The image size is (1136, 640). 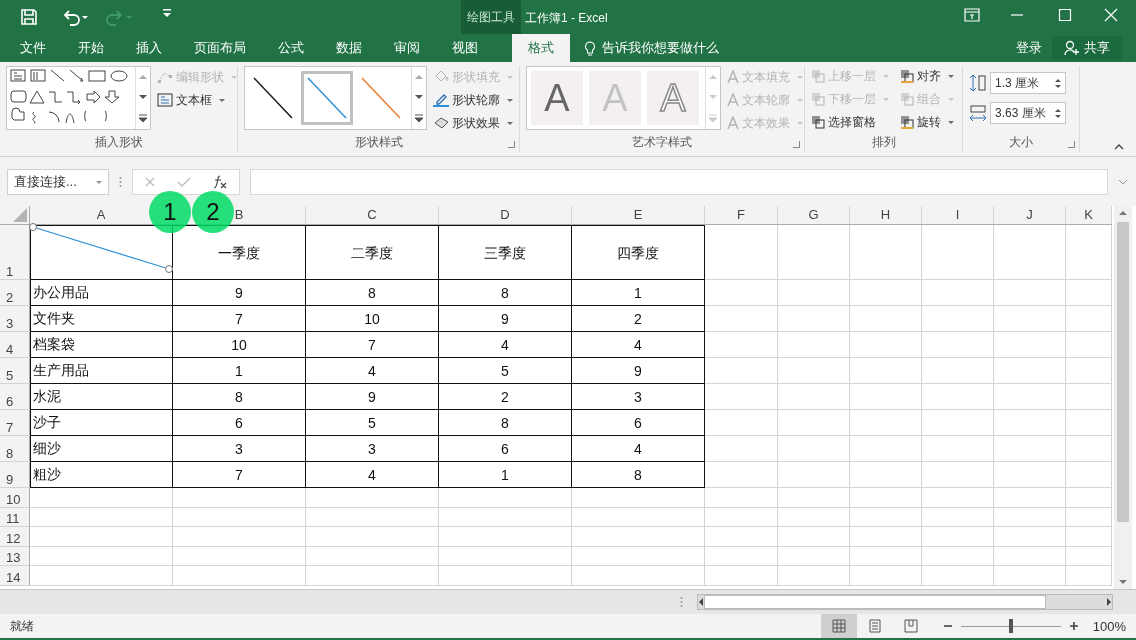 What do you see at coordinates (101, 371) in the screenshot?
I see `table-cell: 生产用品` at bounding box center [101, 371].